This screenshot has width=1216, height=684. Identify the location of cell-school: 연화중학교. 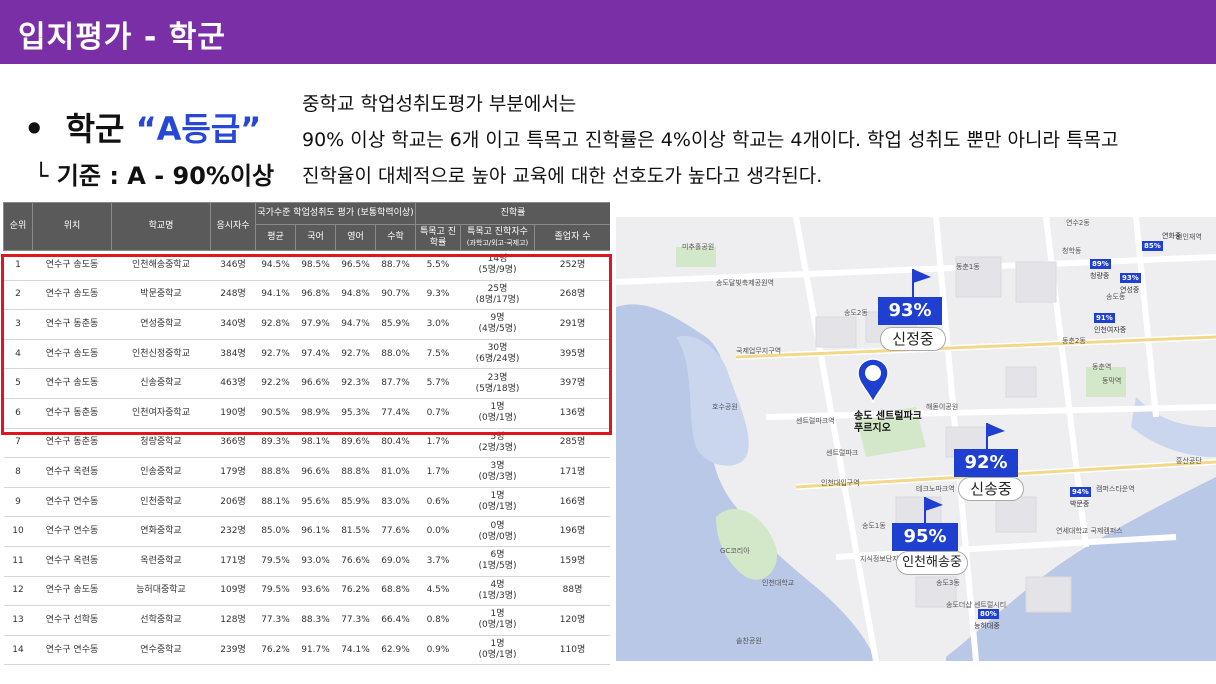
(161, 531).